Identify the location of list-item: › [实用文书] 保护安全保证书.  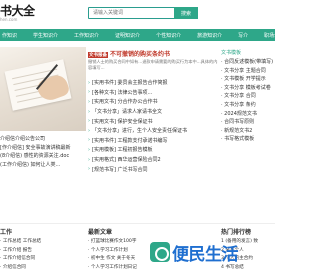
(153, 121).